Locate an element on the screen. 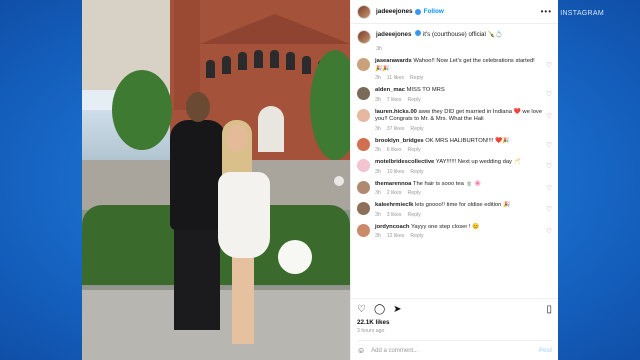 This screenshot has height=360, width=640. comment-username: jordyncoach is located at coordinates (392, 227).